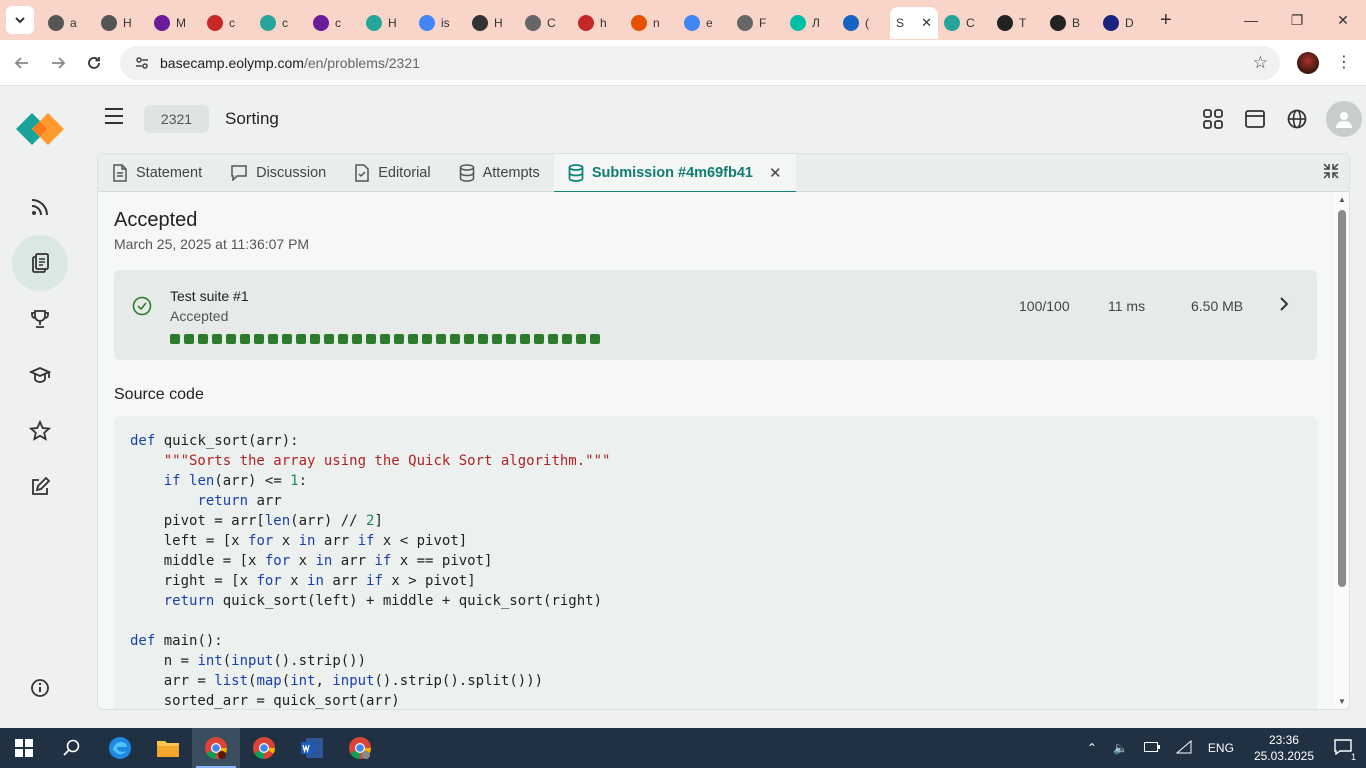  Describe the element at coordinates (914, 23) in the screenshot. I see `browser-tab: S ✕` at that location.